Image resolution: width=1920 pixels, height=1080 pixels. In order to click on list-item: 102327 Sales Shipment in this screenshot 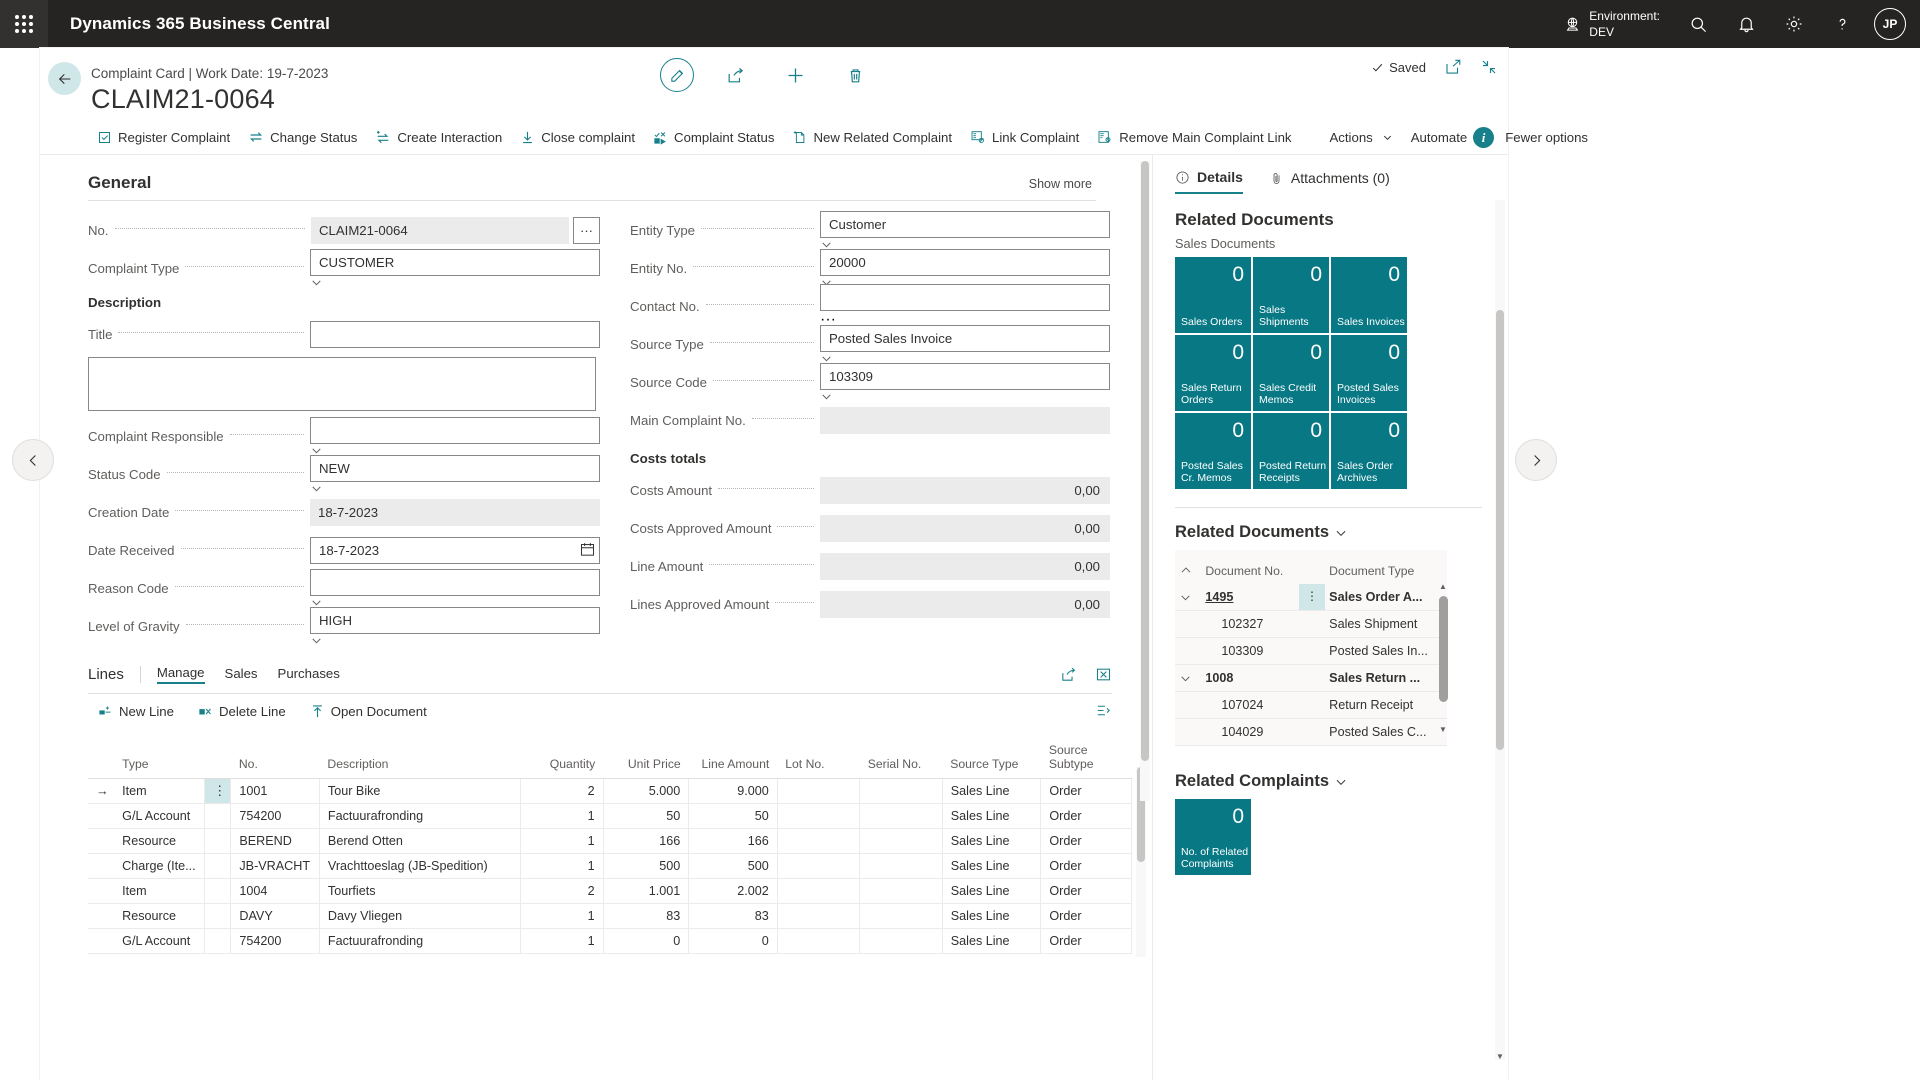, I will do `click(1311, 624)`.